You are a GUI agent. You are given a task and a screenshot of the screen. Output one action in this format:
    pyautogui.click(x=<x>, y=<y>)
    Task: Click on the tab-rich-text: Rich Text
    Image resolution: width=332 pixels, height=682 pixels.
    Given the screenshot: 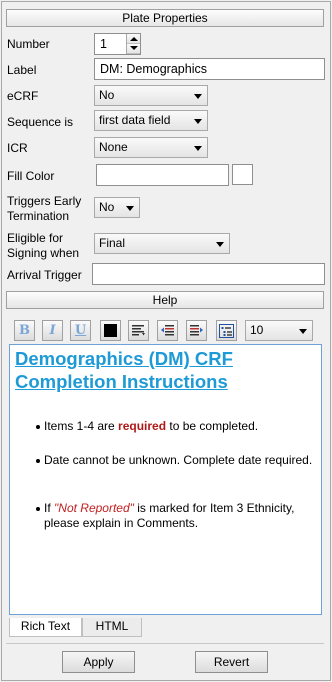 What is the action you would take?
    pyautogui.click(x=45, y=627)
    